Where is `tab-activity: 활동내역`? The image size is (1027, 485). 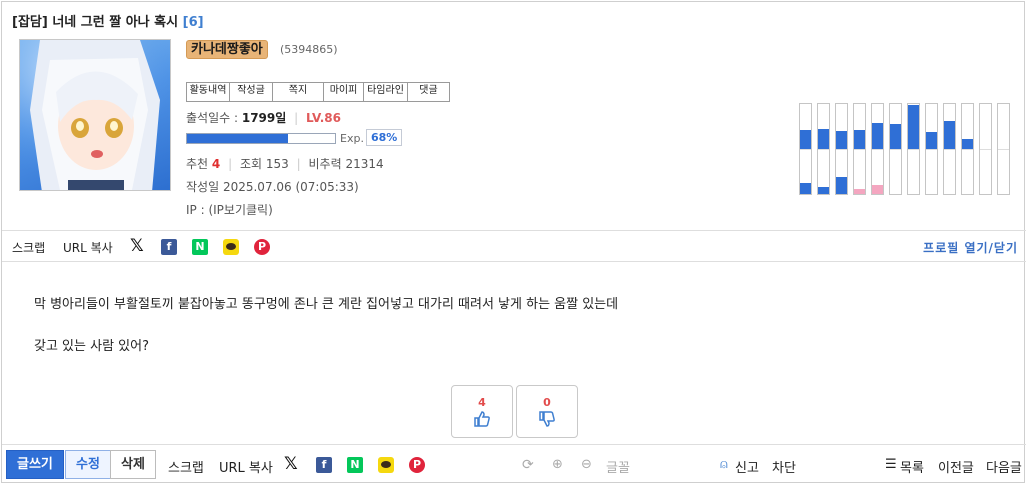
tab-activity: 활동내역 is located at coordinates (208, 92).